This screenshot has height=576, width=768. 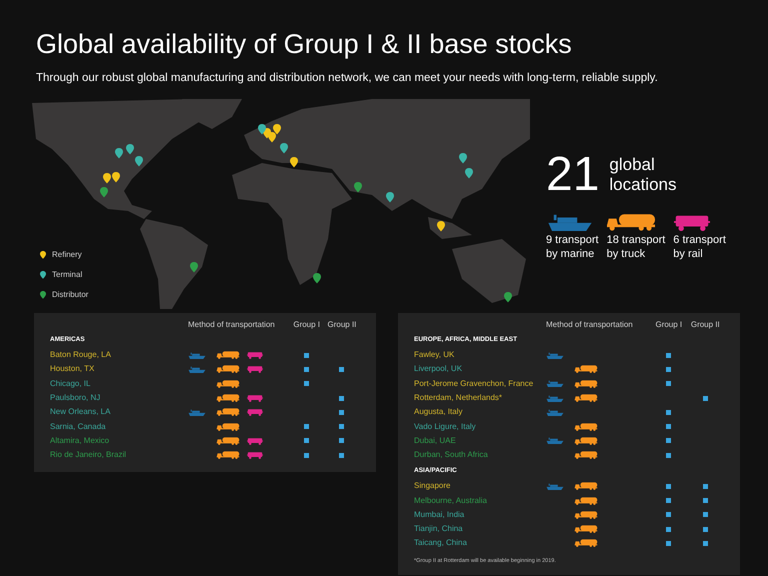 What do you see at coordinates (435, 355) in the screenshot?
I see `location-name: Fawley, UK` at bounding box center [435, 355].